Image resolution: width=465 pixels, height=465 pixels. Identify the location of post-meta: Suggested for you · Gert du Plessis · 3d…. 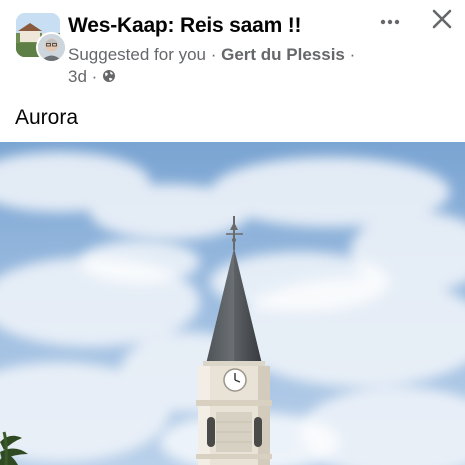
(218, 66).